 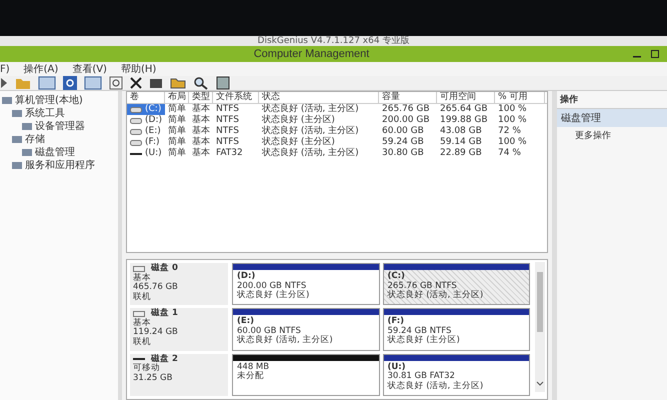 What do you see at coordinates (612, 135) in the screenshot?
I see `action-link: 更多操作` at bounding box center [612, 135].